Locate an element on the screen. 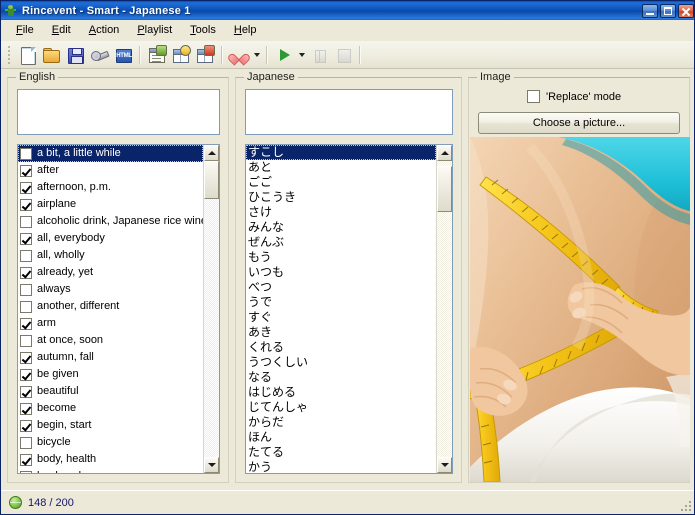 This screenshot has width=695, height=515. menu-playlist: Playlist is located at coordinates (154, 30).